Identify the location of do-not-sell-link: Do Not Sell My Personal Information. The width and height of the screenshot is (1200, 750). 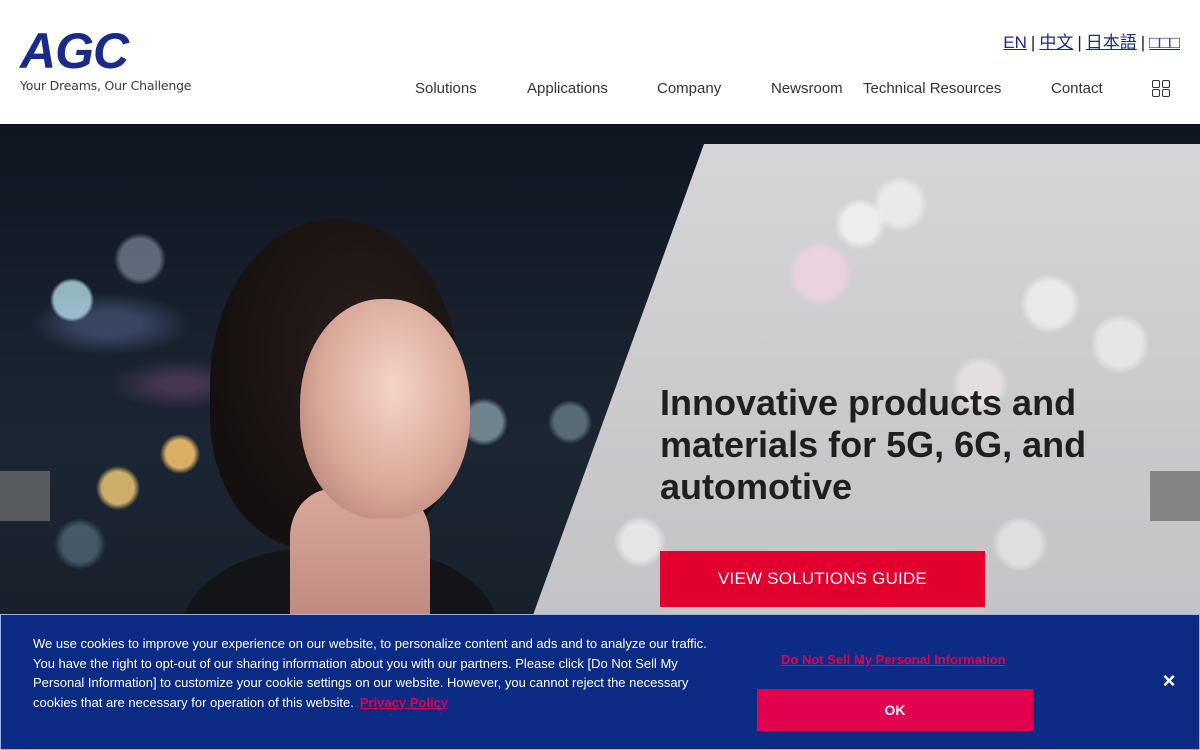
(893, 659).